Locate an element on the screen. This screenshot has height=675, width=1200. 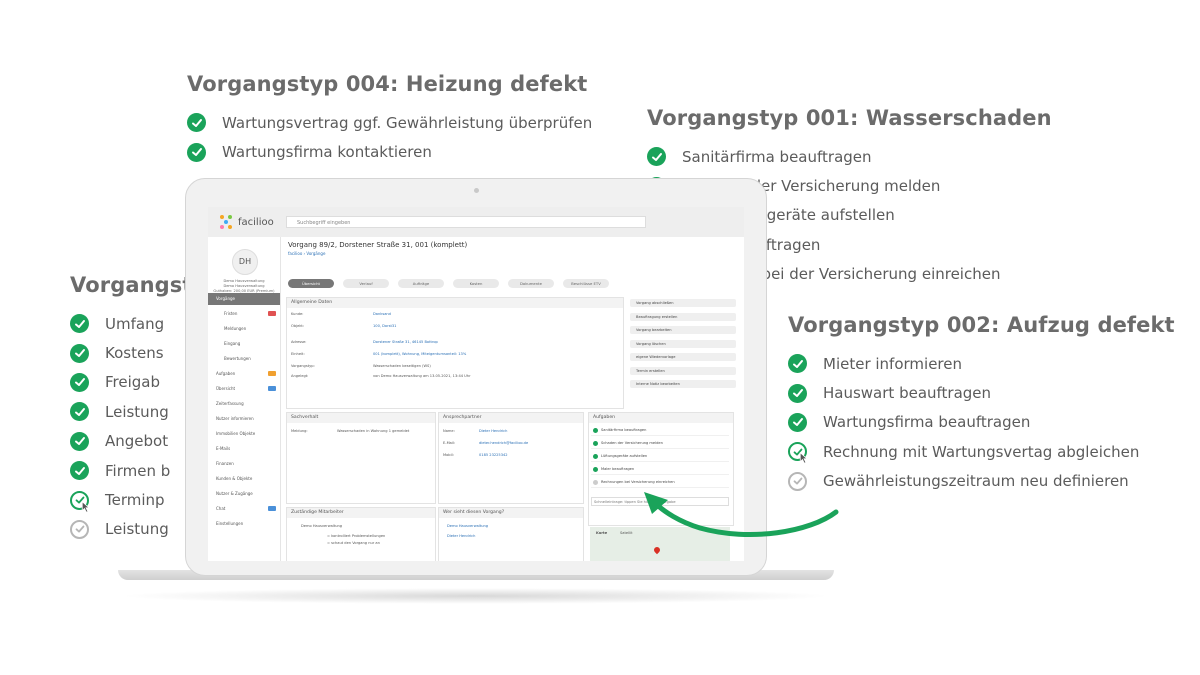
sidebar-item-label: Bewertungen is located at coordinates (237, 358).